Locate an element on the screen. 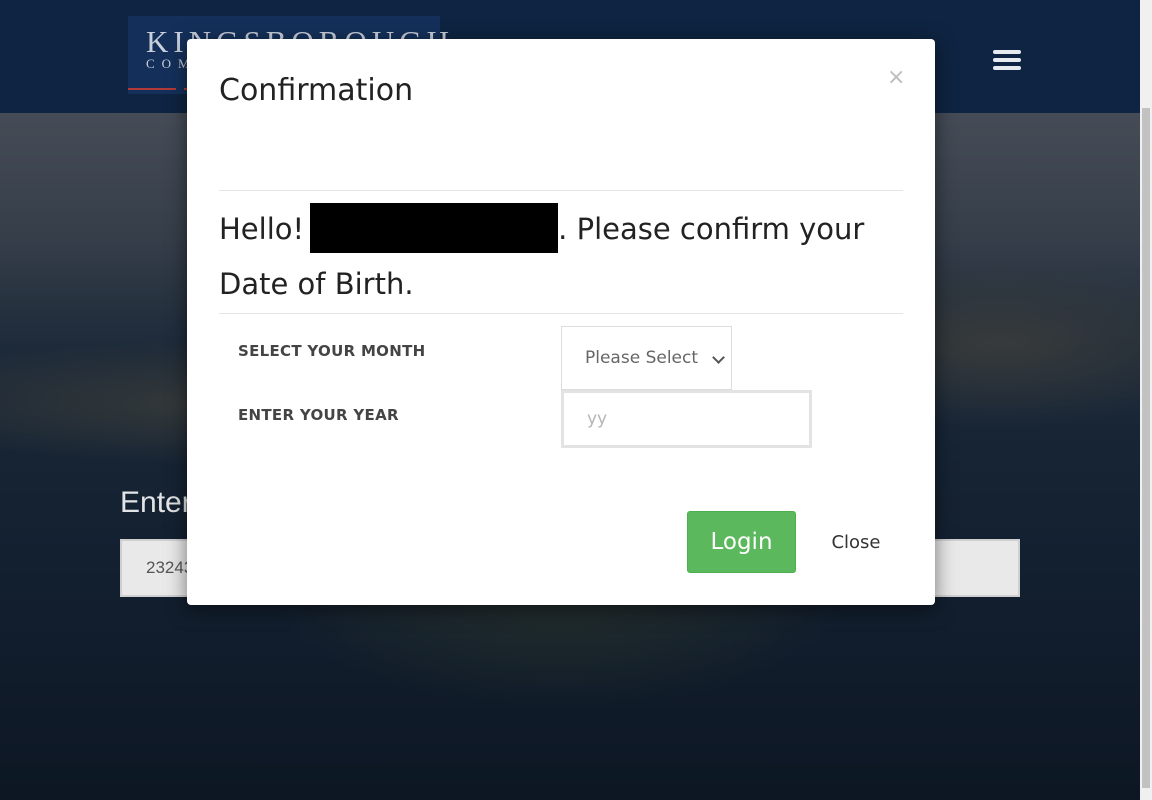  close-icon: × is located at coordinates (896, 78).